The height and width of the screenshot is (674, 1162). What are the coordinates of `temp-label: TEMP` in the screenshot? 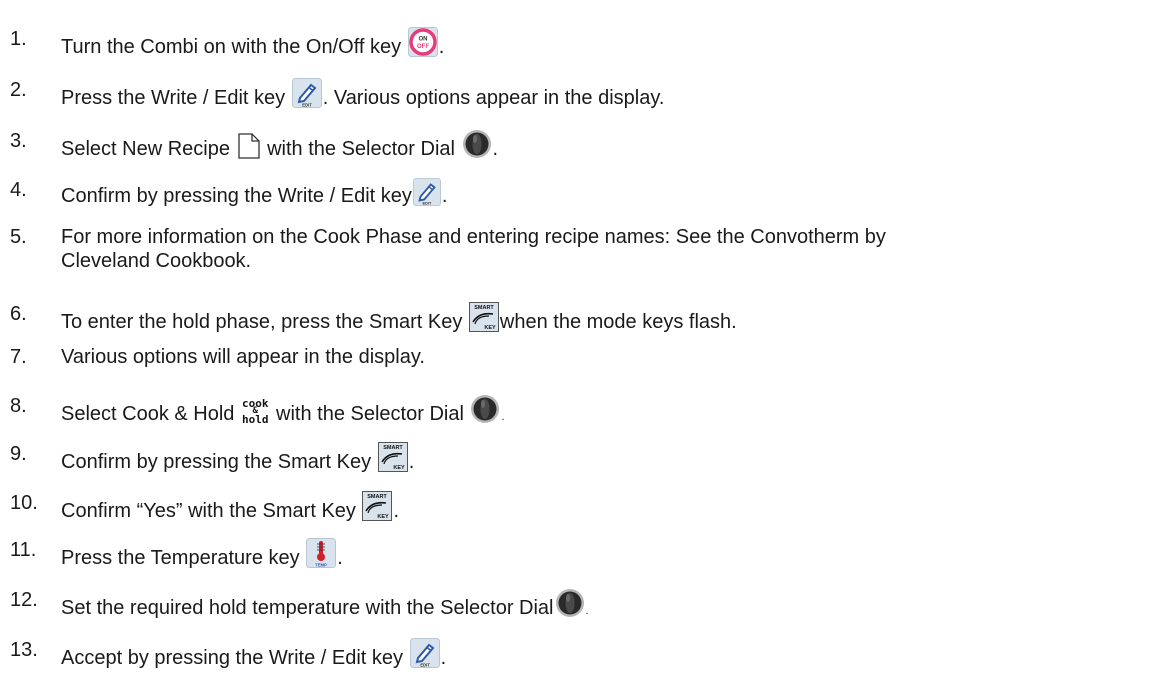 It's located at (321, 564).